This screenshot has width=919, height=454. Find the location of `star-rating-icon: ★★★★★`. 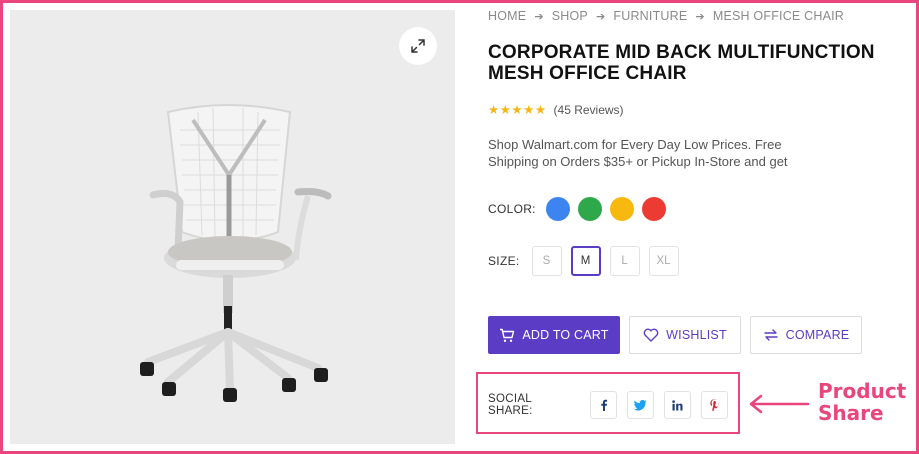

star-rating-icon: ★★★★★ is located at coordinates (517, 110).